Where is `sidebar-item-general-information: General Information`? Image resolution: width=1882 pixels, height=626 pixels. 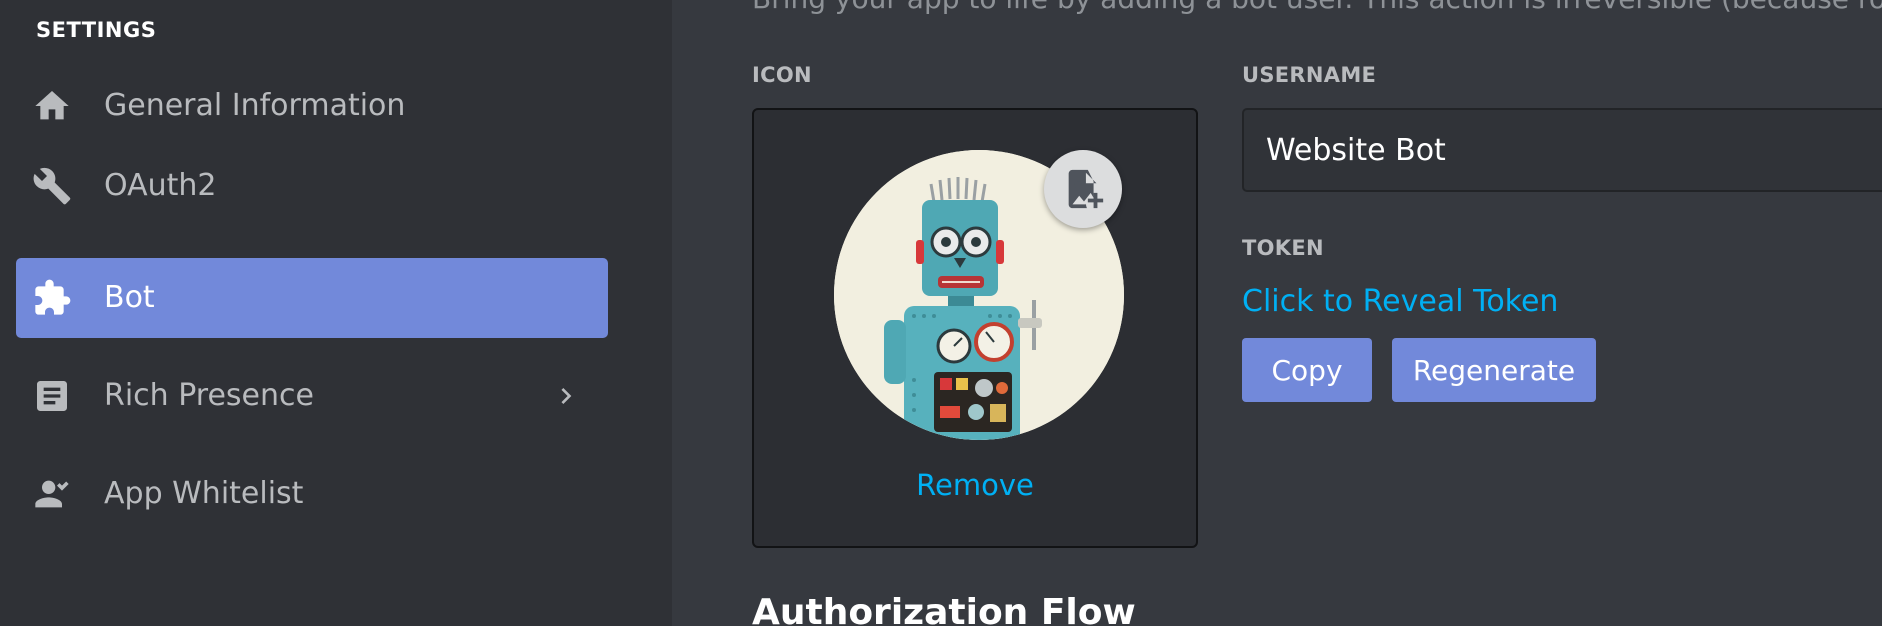 sidebar-item-general-information: General Information is located at coordinates (312, 106).